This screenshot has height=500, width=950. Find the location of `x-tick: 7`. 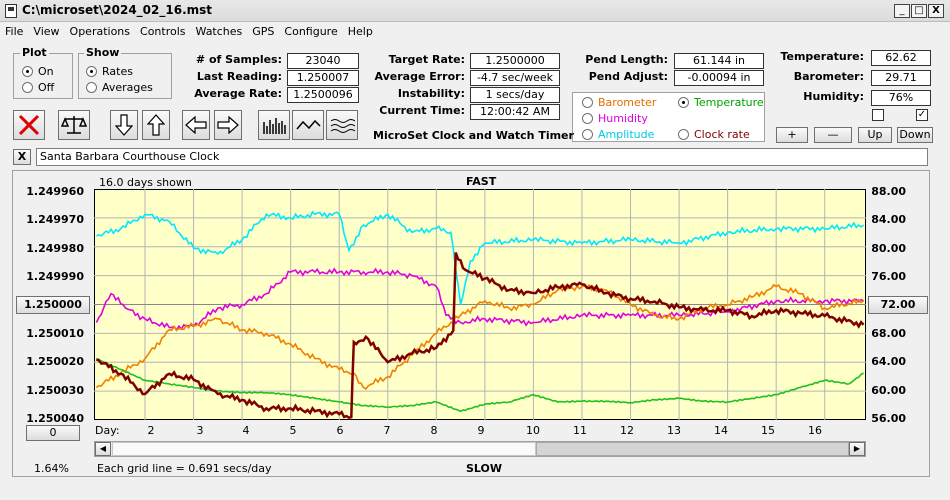

x-tick: 7 is located at coordinates (387, 430).